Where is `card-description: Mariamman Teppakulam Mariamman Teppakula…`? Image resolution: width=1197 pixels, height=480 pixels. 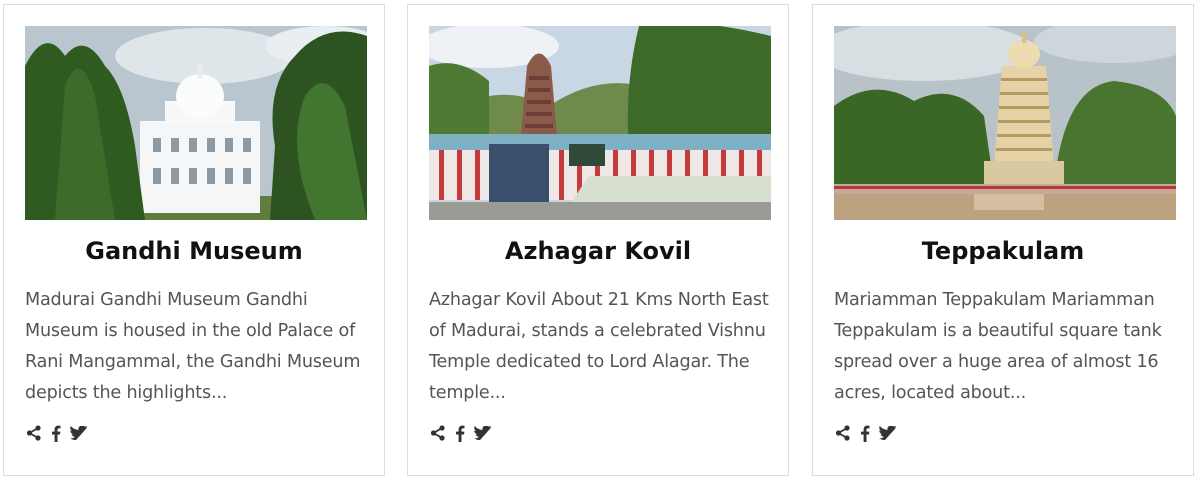 card-description: Mariamman Teppakulam Mariamman Teppakula… is located at coordinates (998, 346).